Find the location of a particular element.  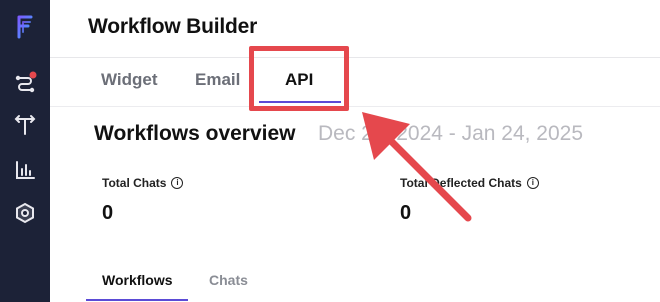

active-bottom-tab-indicator is located at coordinates (137, 300).